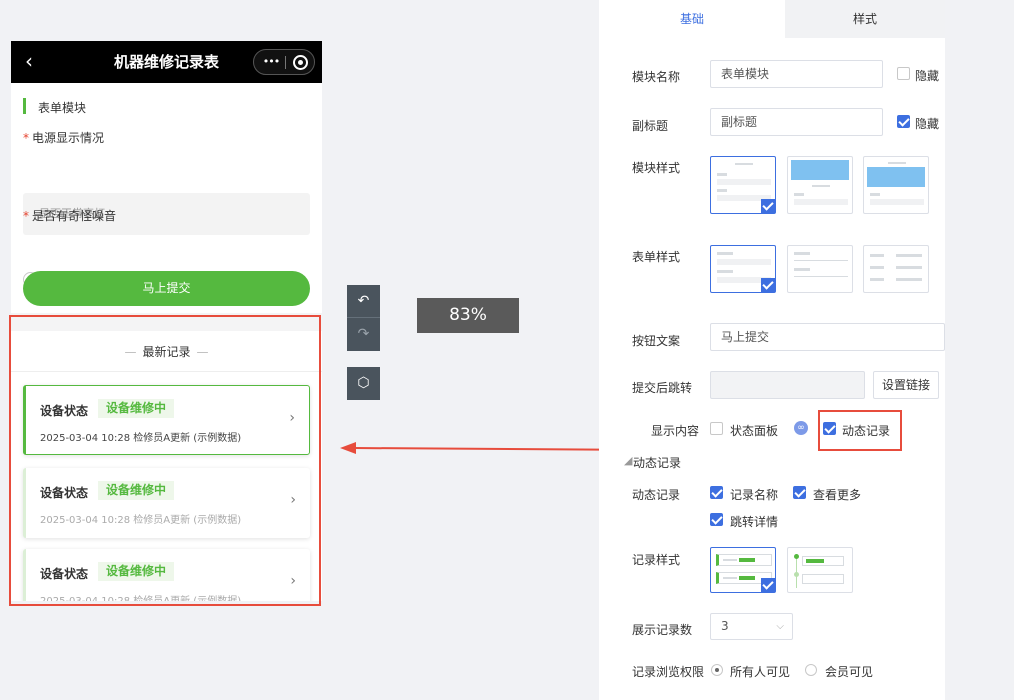 Image resolution: width=1014 pixels, height=700 pixels. What do you see at coordinates (780, 626) in the screenshot?
I see `chevron-down-icon: ⌵` at bounding box center [780, 626].